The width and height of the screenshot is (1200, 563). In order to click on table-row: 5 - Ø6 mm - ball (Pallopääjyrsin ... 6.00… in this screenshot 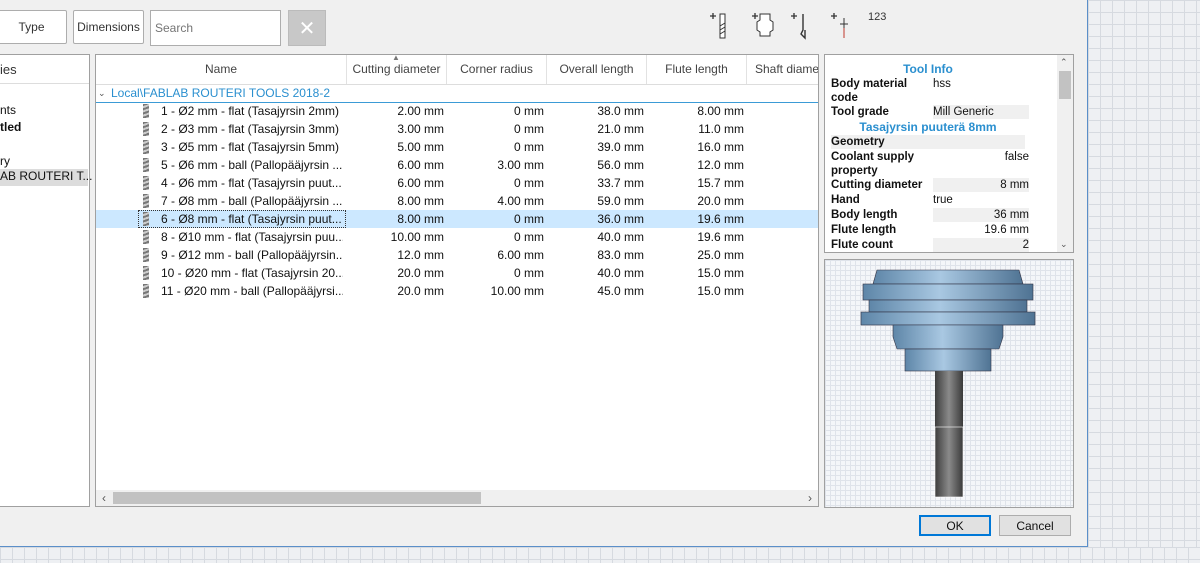, I will do `click(457, 165)`.